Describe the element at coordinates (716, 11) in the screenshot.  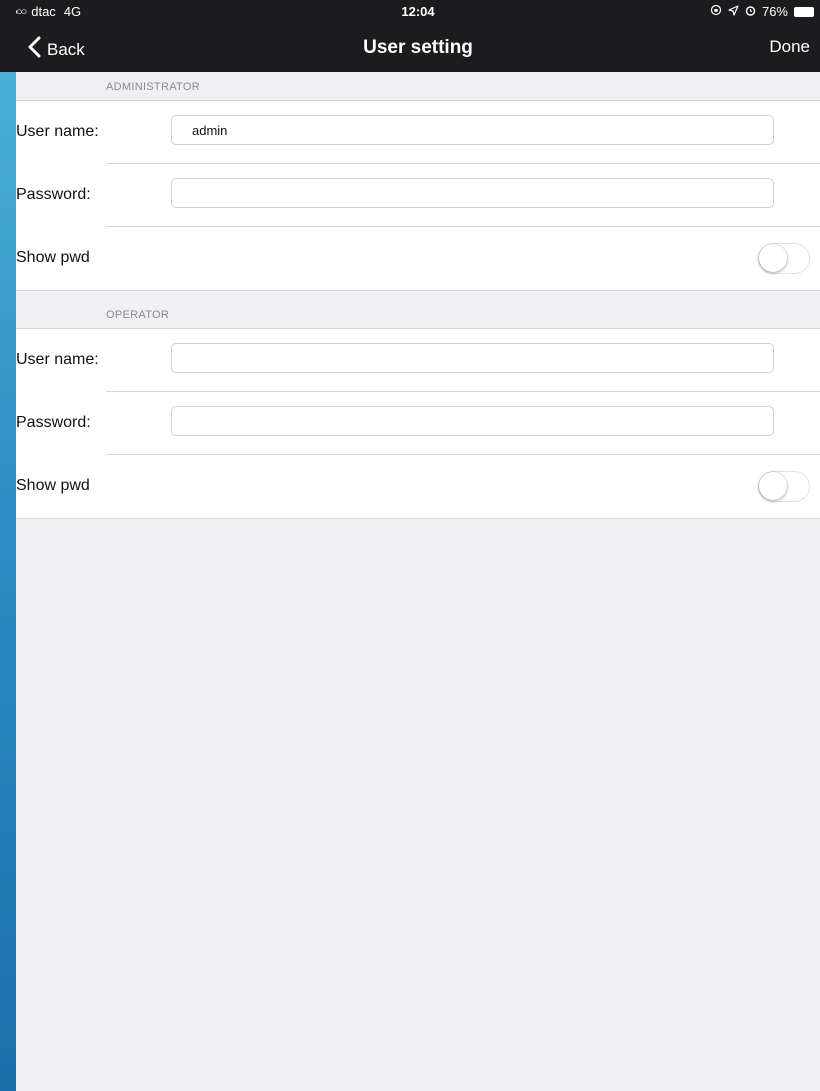
I see `lock-rotation-icon` at that location.